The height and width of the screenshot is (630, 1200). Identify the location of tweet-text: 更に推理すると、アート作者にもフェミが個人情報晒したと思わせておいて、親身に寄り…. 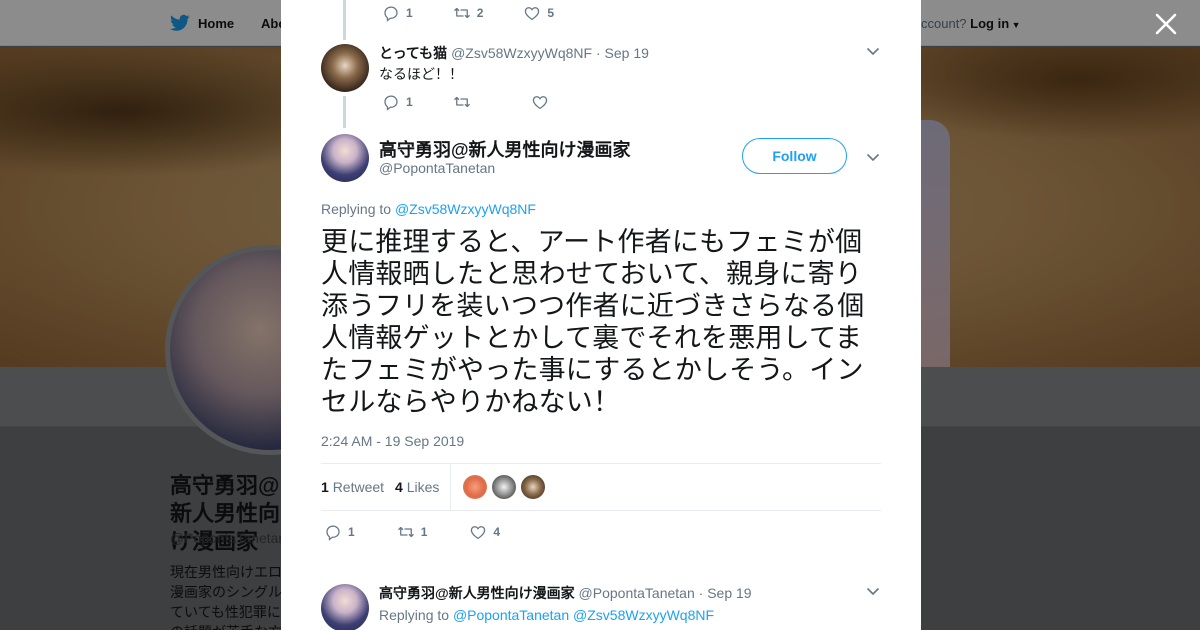
(593, 322).